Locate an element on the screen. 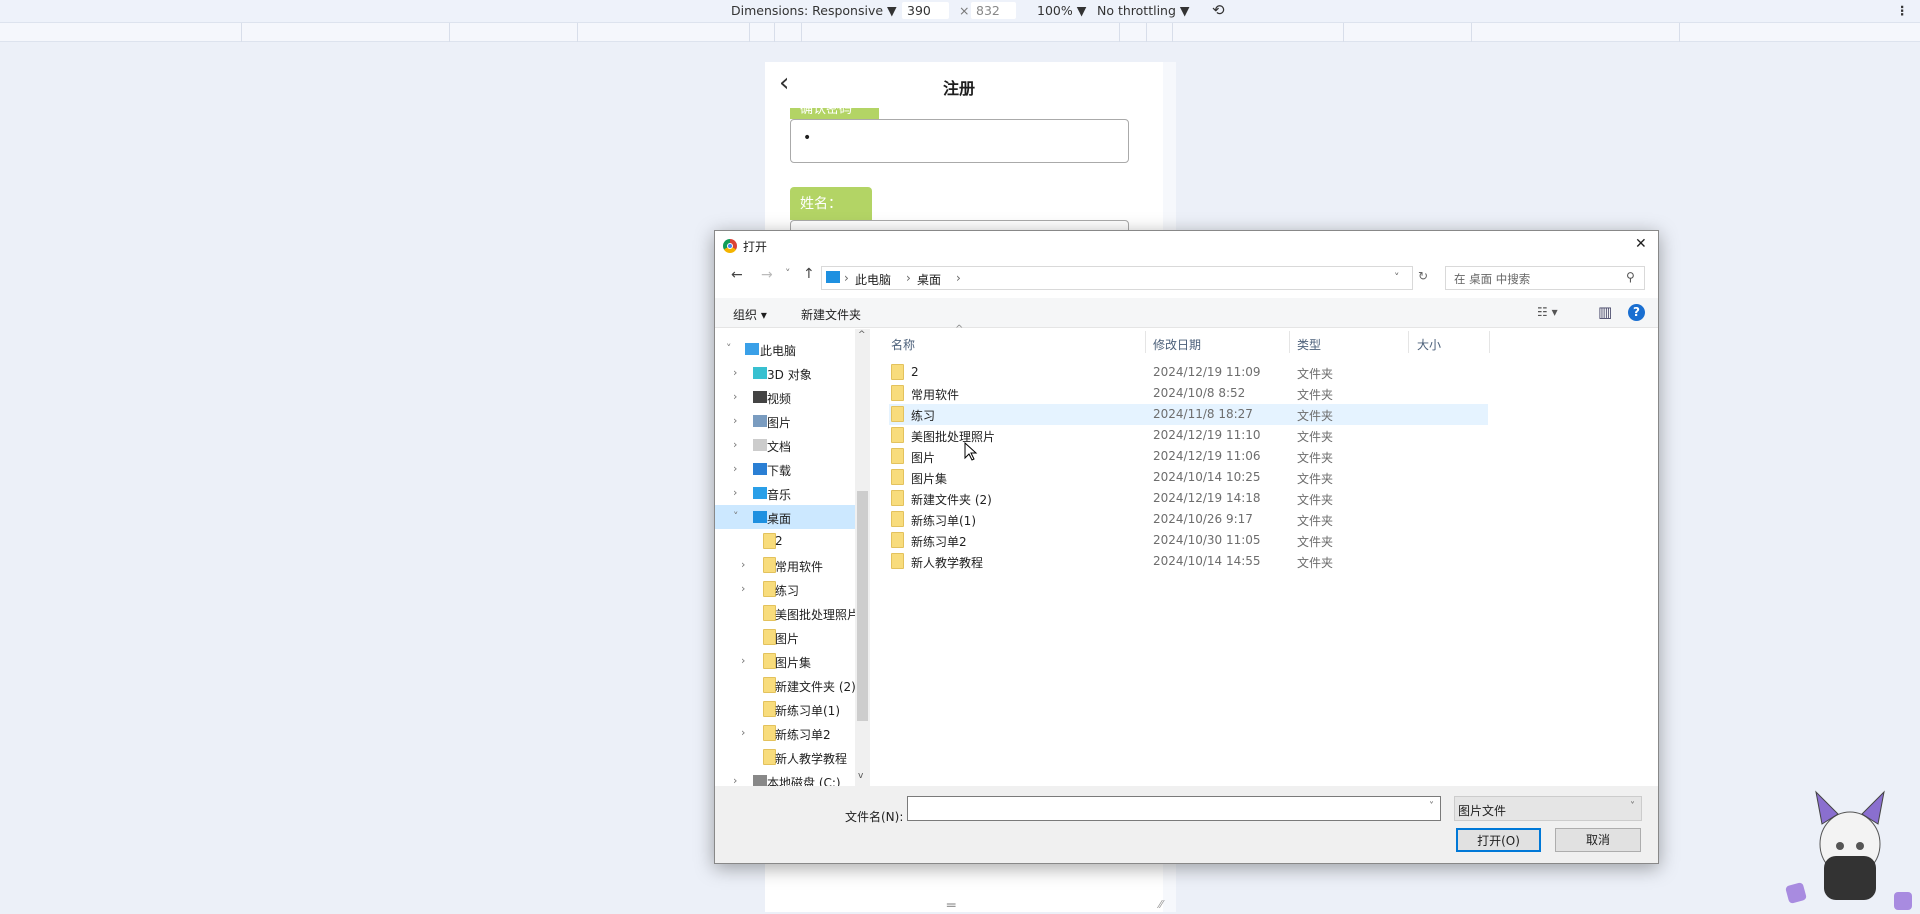 The image size is (1920, 914). height-input: 832 is located at coordinates (993, 10).